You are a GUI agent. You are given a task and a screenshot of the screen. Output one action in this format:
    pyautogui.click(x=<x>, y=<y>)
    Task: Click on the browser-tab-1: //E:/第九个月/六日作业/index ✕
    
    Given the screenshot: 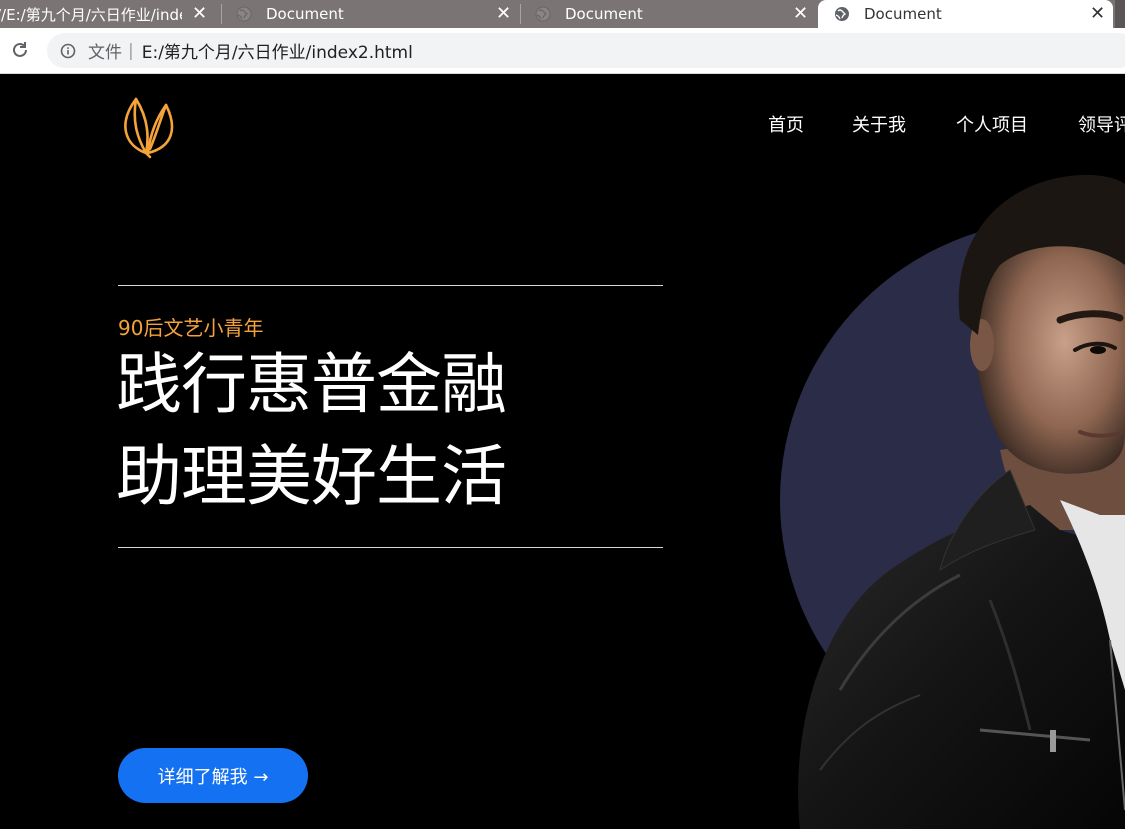 What is the action you would take?
    pyautogui.click(x=108, y=14)
    